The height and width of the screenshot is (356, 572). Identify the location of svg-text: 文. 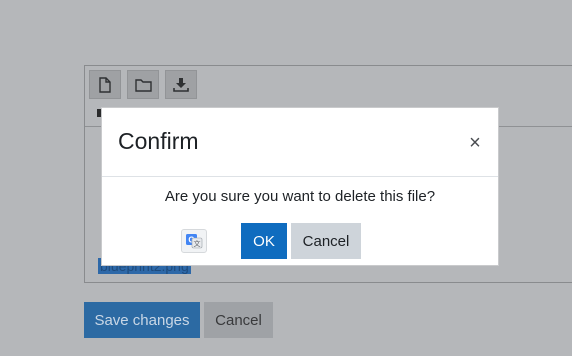
(197, 243).